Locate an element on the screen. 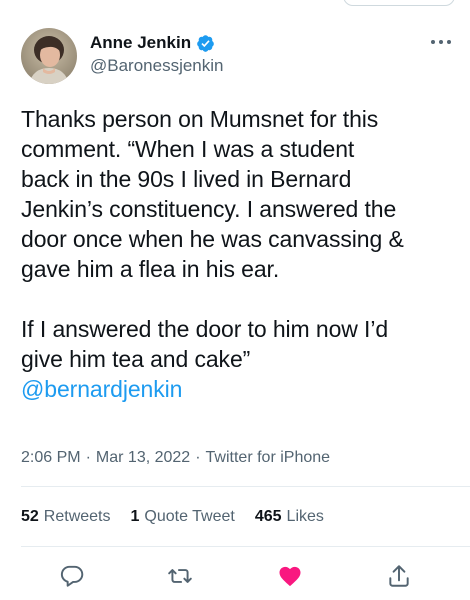  tweet-line: If I answered the door to him now I’d is located at coordinates (205, 329).